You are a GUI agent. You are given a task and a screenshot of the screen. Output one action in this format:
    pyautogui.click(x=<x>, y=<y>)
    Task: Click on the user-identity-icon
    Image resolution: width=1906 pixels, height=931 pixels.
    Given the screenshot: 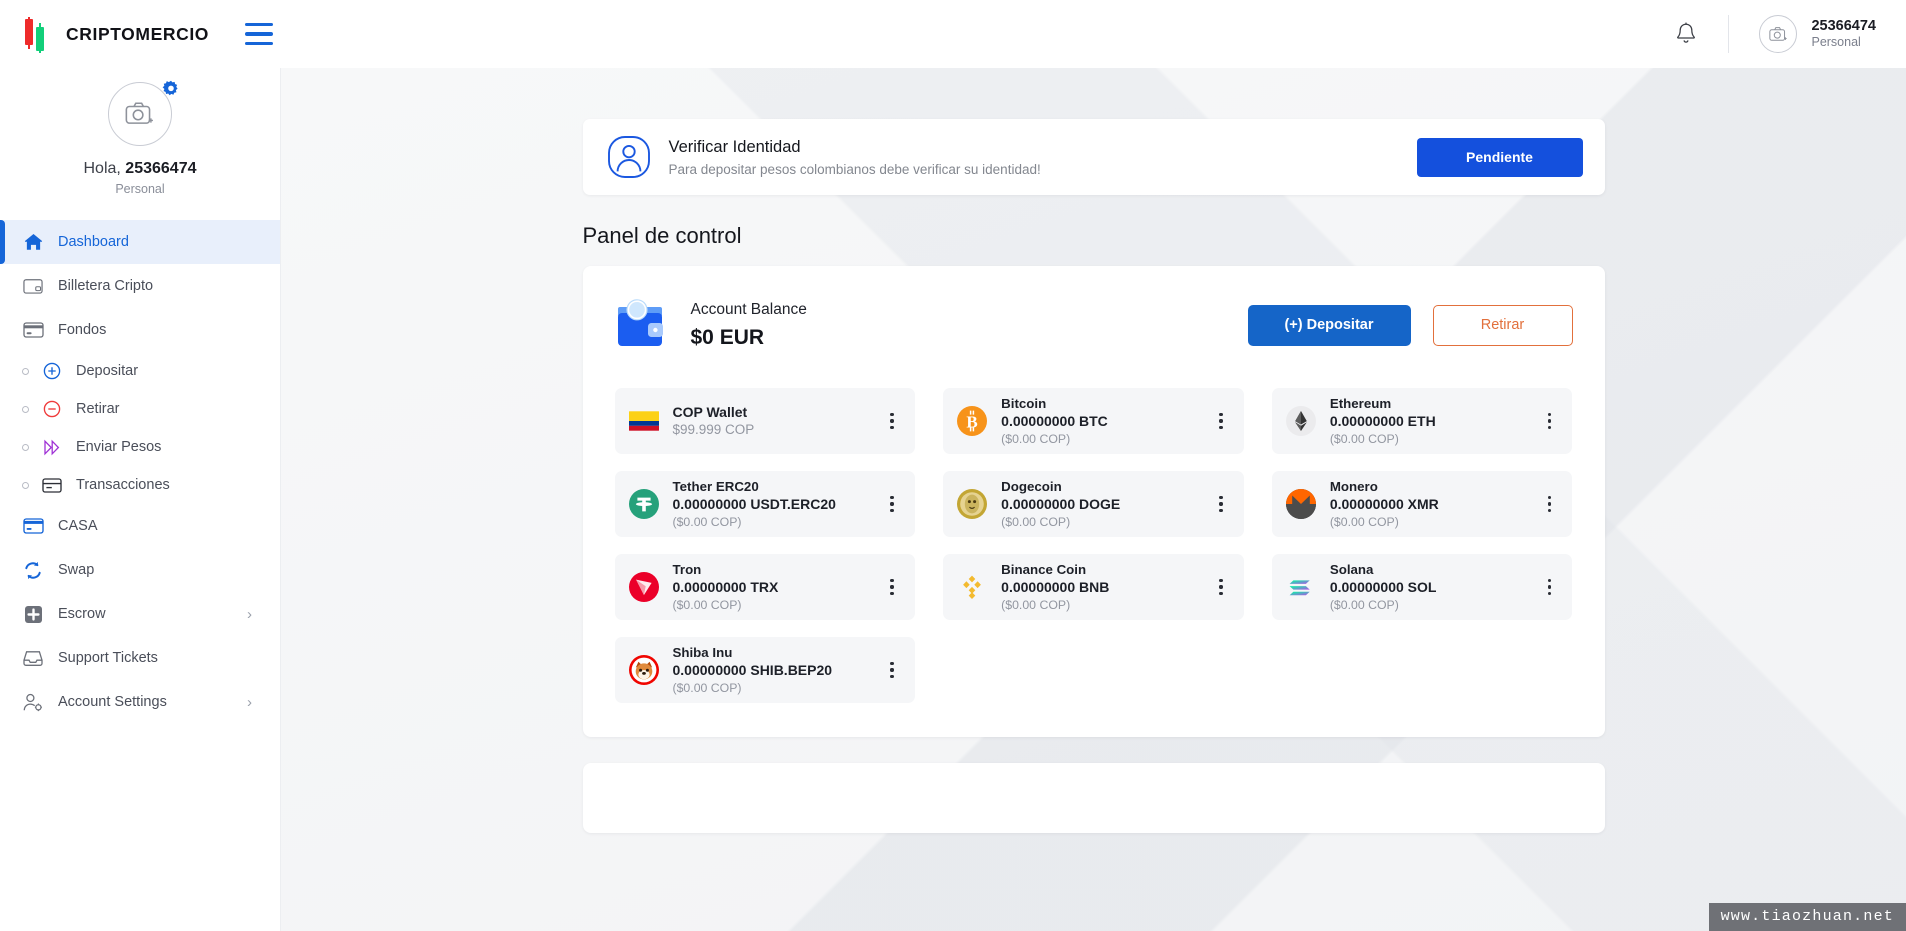 What is the action you would take?
    pyautogui.click(x=629, y=157)
    